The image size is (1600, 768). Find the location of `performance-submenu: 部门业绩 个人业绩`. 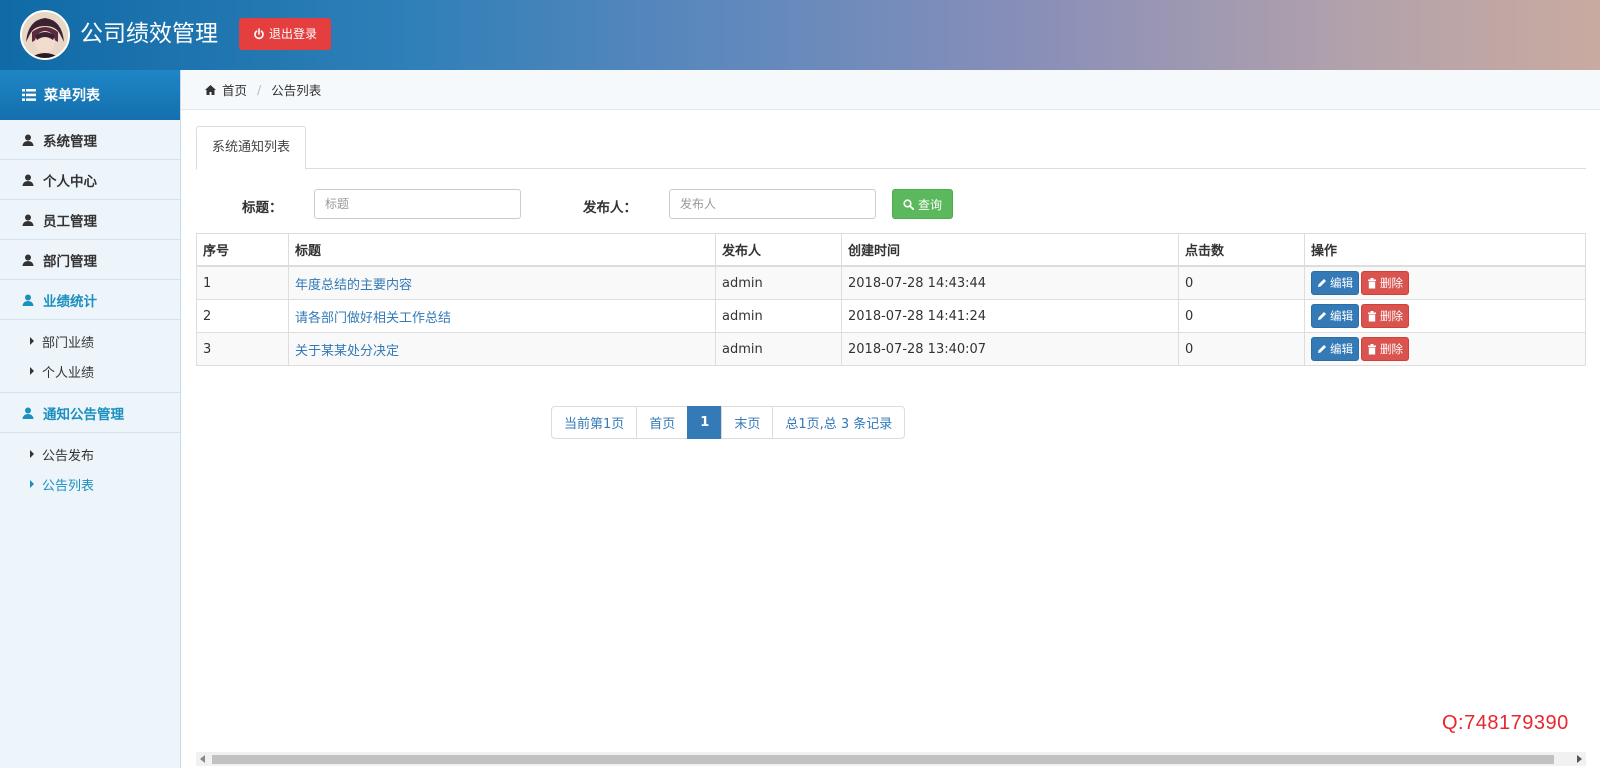

performance-submenu: 部门业绩 个人业绩 is located at coordinates (90, 356).